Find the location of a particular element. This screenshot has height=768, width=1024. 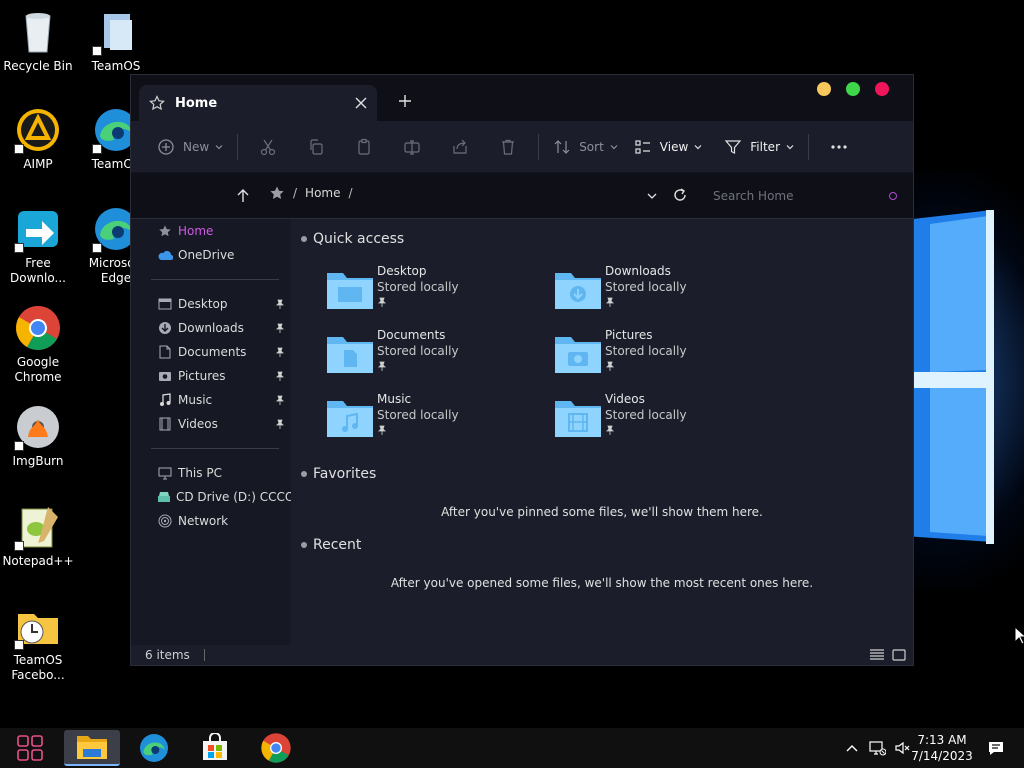

sidebar-item-this-pc: This PC is located at coordinates (211, 473).